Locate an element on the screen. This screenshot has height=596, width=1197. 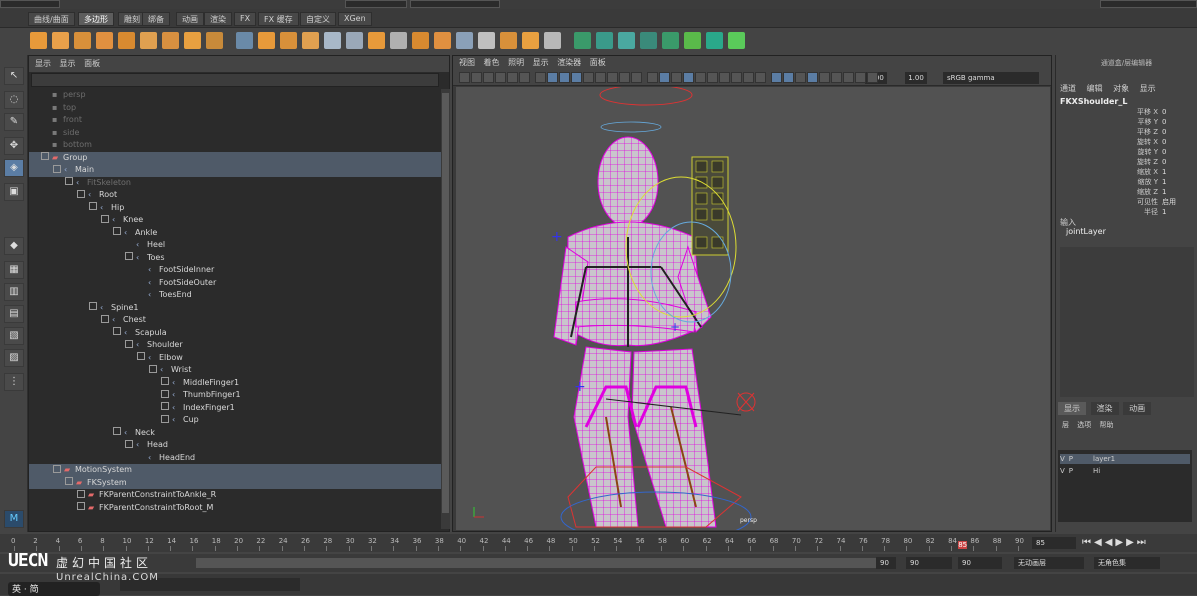
viewport-menu-renderer: 渲染器 is located at coordinates (569, 63).